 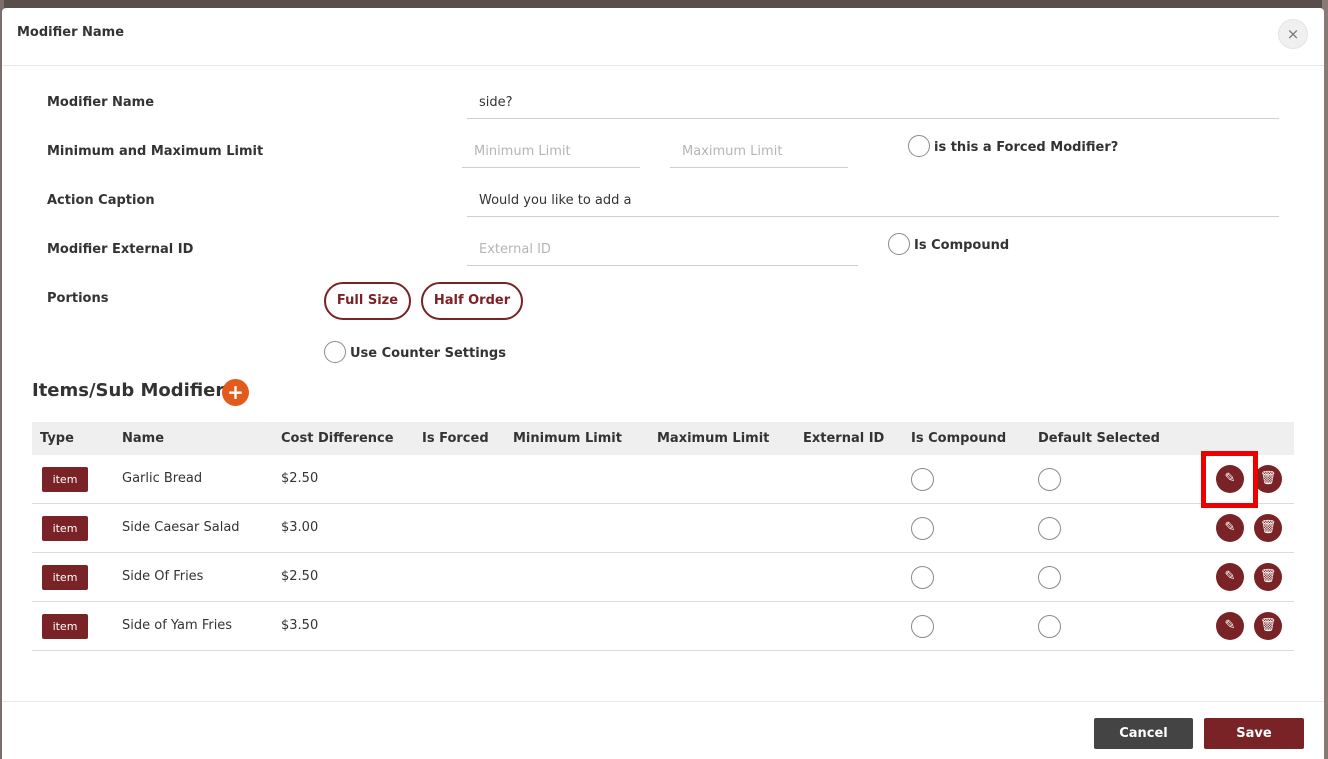 I want to click on header-is-compound: Is Compound, so click(x=959, y=438).